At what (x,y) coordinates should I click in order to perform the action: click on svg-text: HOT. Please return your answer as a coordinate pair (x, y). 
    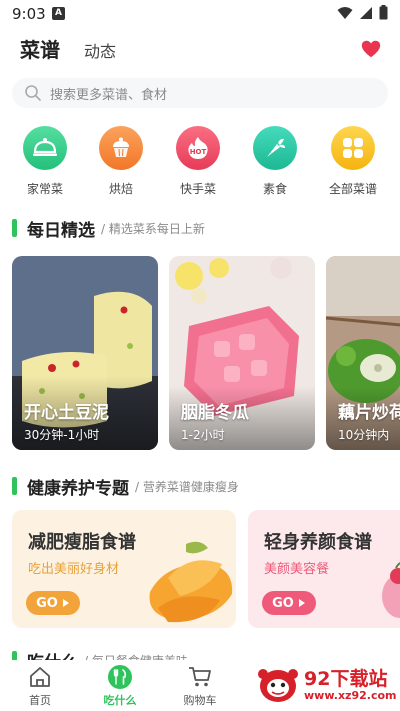
    Looking at the image, I should click on (198, 152).